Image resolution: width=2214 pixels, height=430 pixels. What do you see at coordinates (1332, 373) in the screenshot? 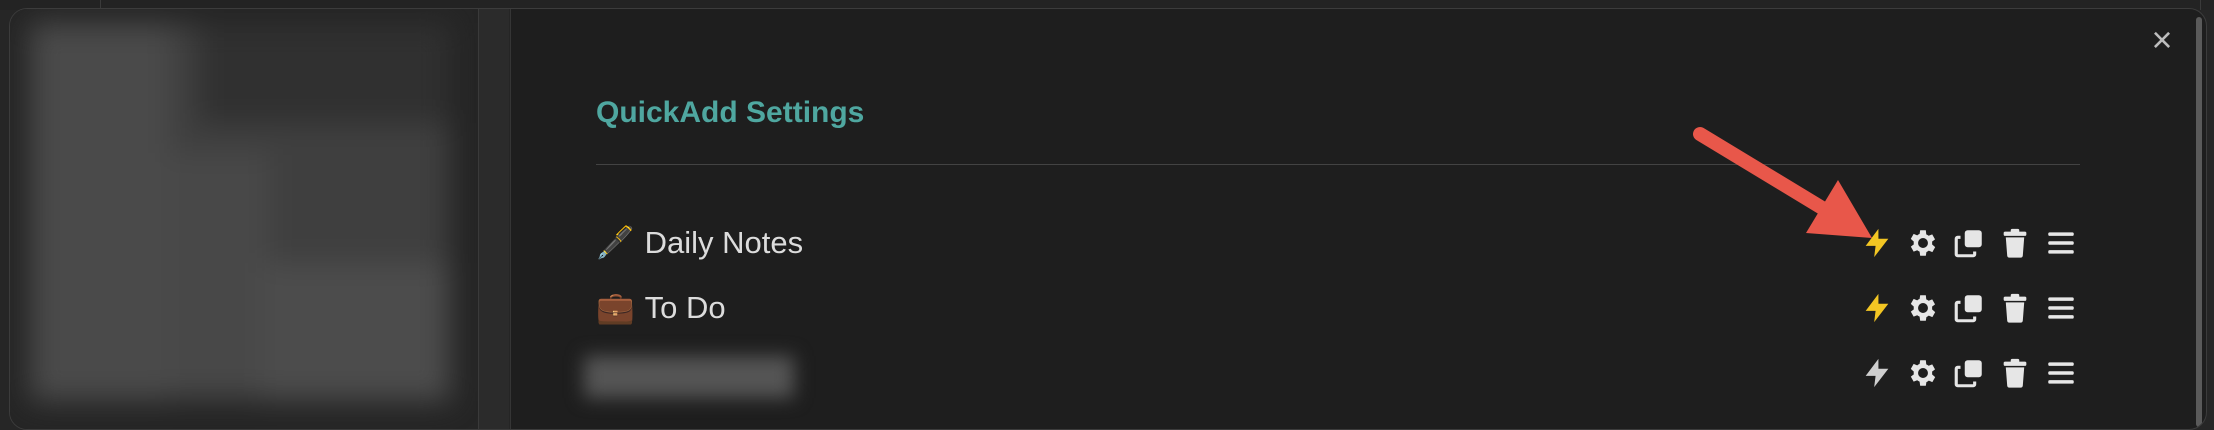
I see `choice-row` at bounding box center [1332, 373].